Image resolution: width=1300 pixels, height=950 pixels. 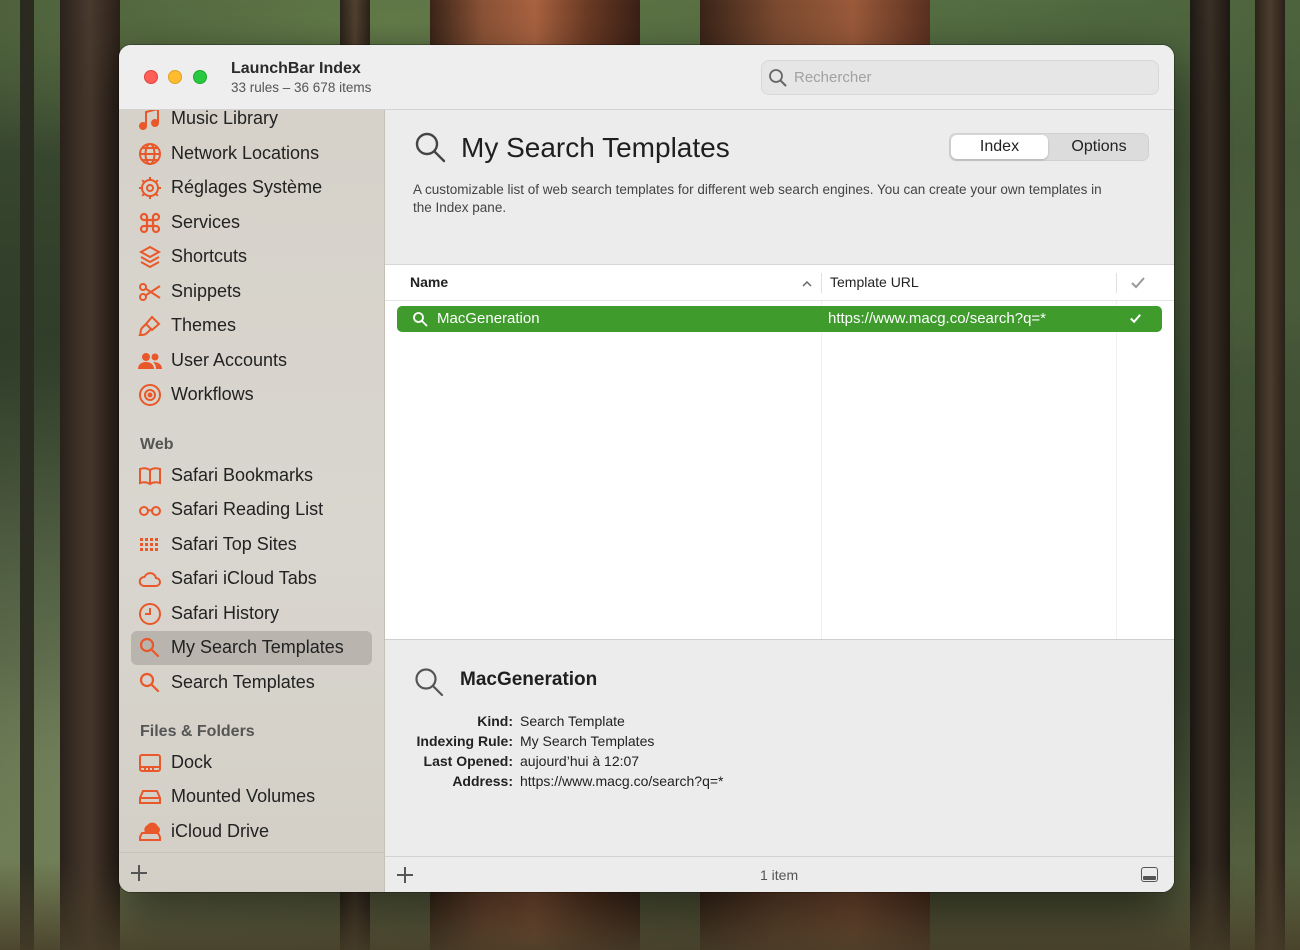 I want to click on sidebar-item-services: Services, so click(x=251, y=223).